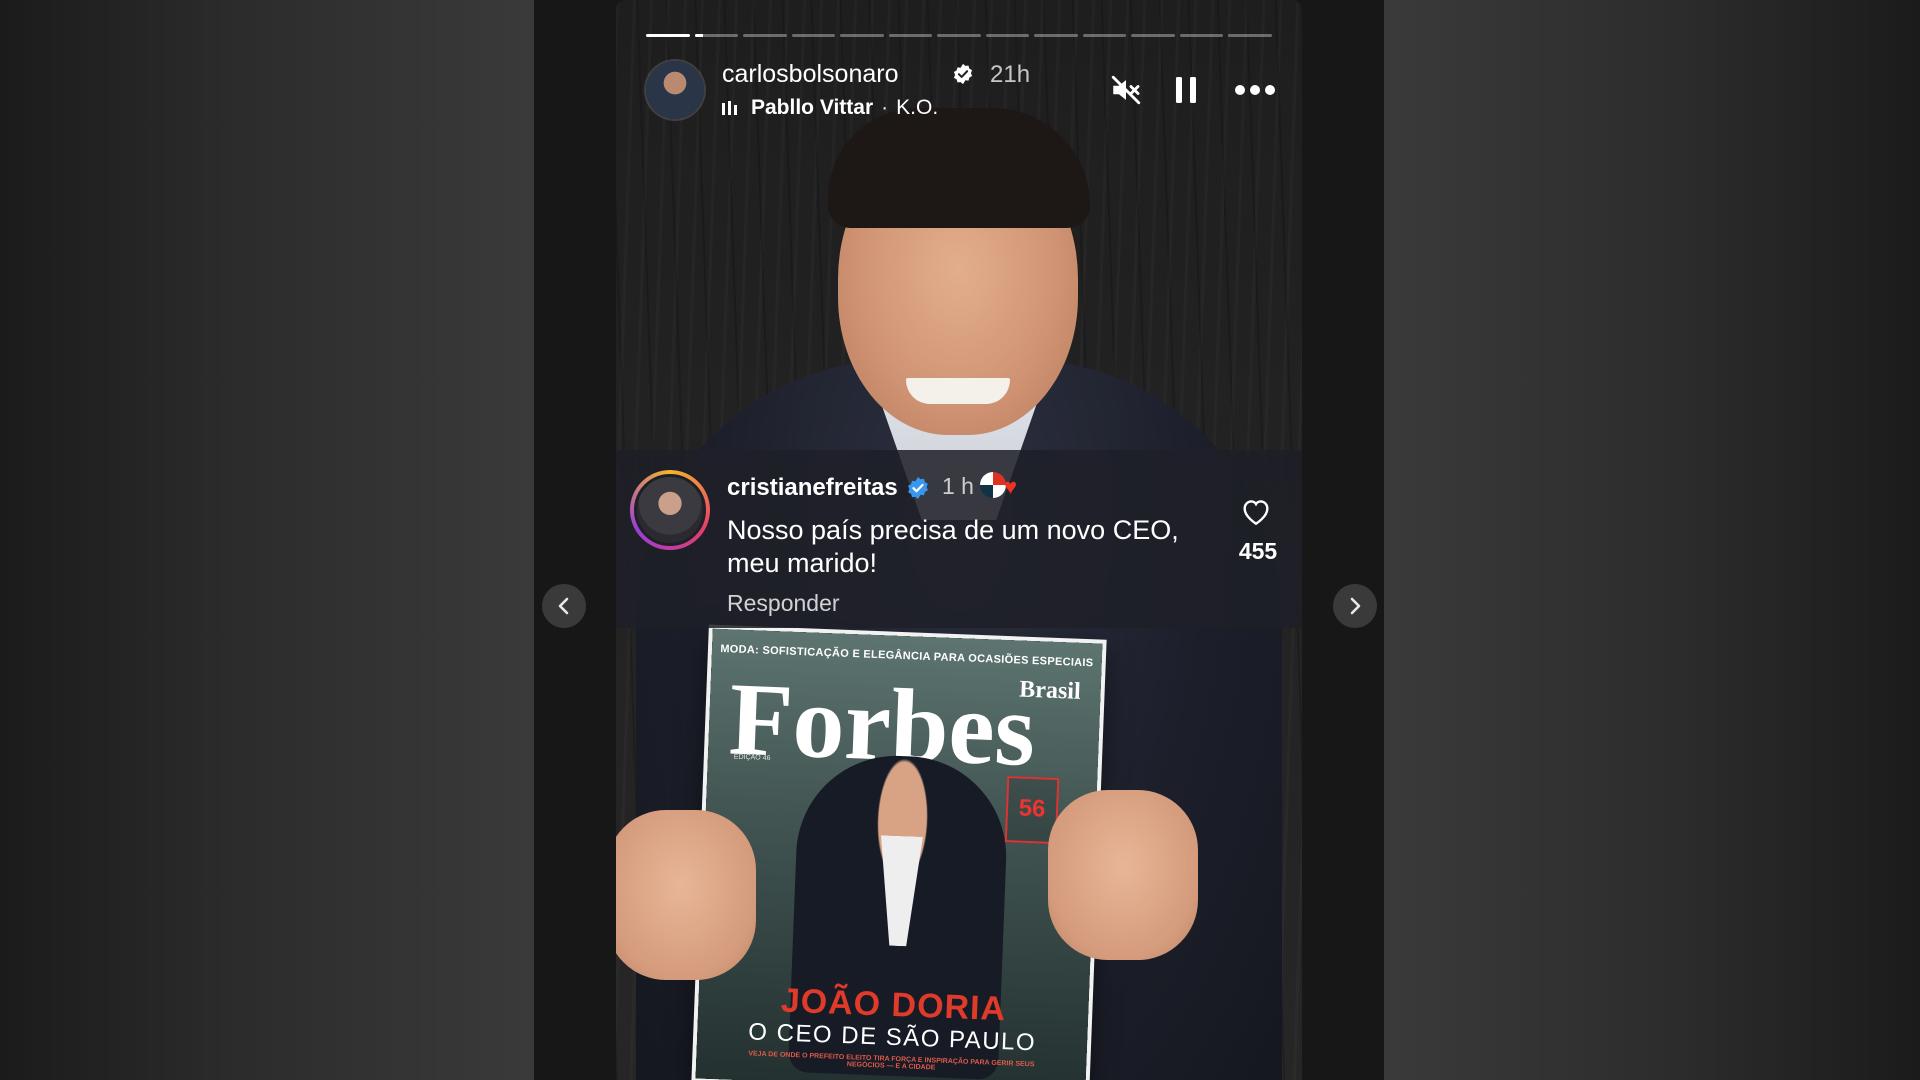 This screenshot has height=1080, width=1920. What do you see at coordinates (958, 486) in the screenshot?
I see `comment-time: 1 h` at bounding box center [958, 486].